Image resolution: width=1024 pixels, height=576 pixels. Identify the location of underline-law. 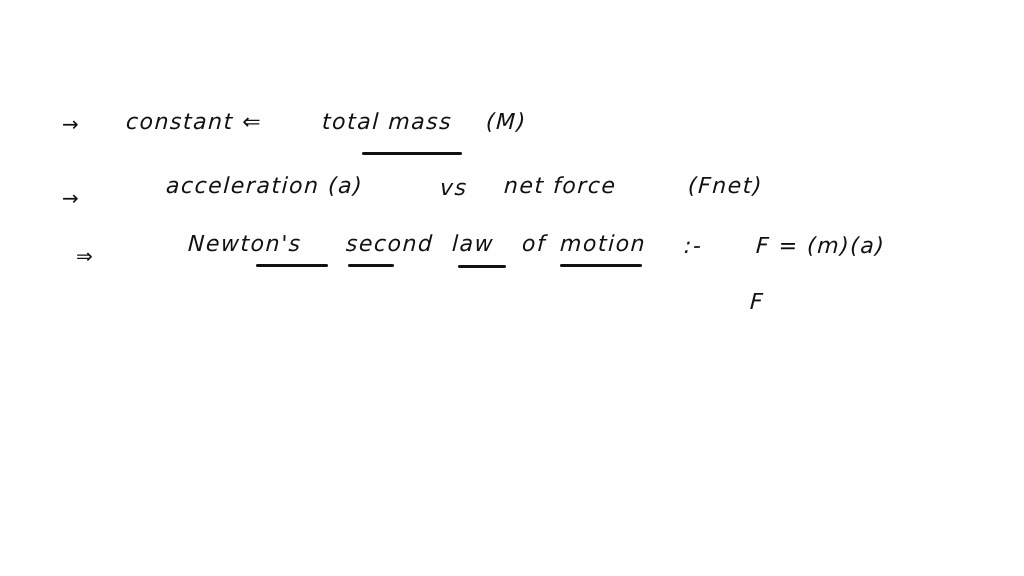
(482, 266).